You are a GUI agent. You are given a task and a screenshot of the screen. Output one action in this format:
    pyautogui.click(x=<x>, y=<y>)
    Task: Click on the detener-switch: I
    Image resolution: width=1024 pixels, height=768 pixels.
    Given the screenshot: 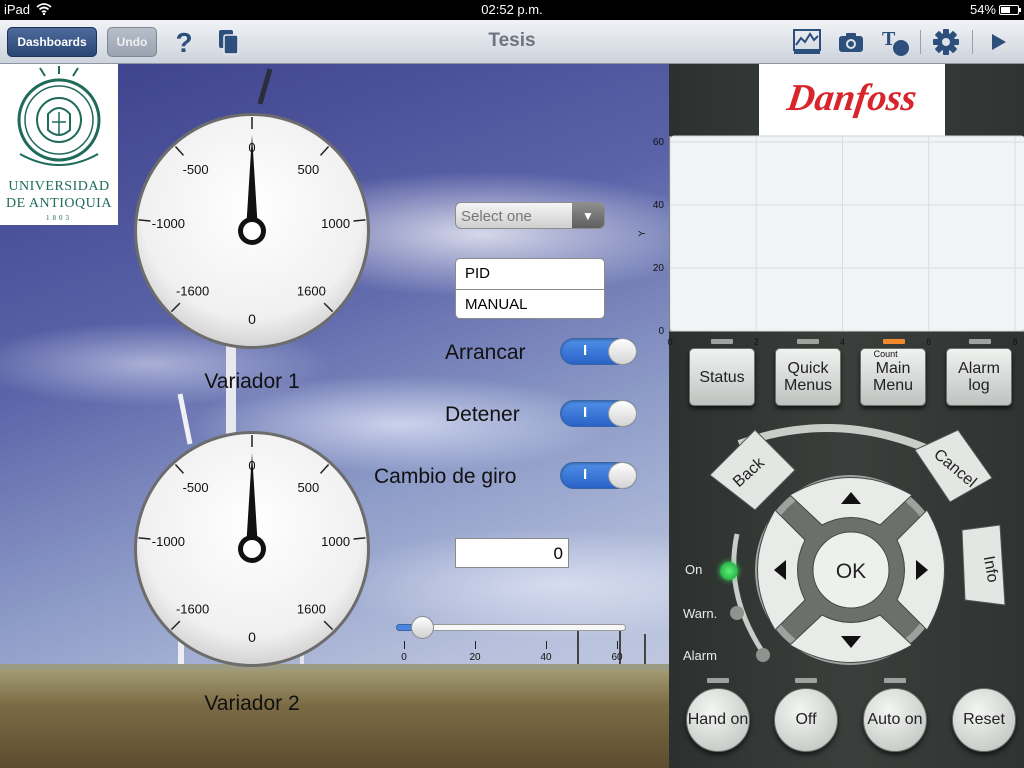 What is the action you would take?
    pyautogui.click(x=598, y=413)
    